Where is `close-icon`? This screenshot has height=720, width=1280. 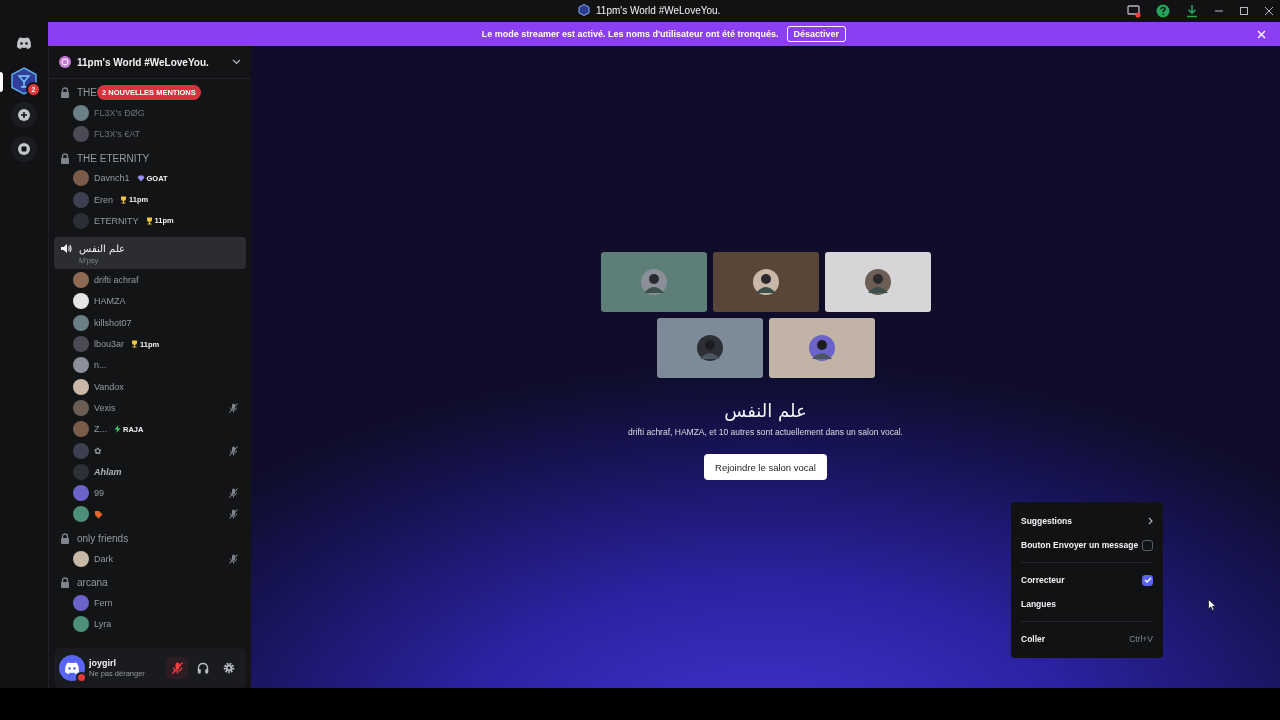 close-icon is located at coordinates (1269, 11).